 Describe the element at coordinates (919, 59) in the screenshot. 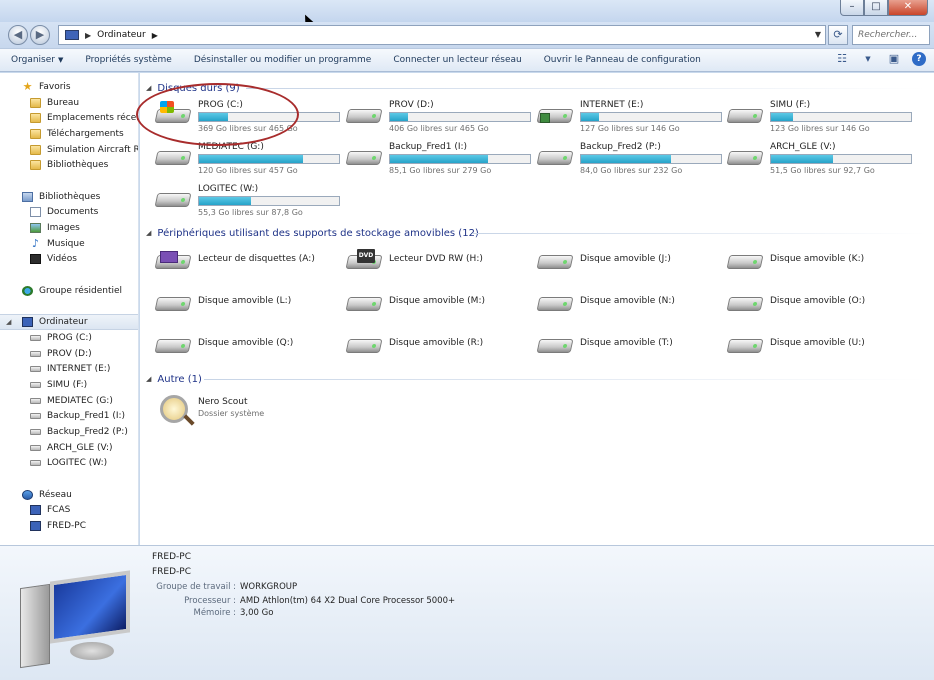

I see `help-icon: ?` at that location.